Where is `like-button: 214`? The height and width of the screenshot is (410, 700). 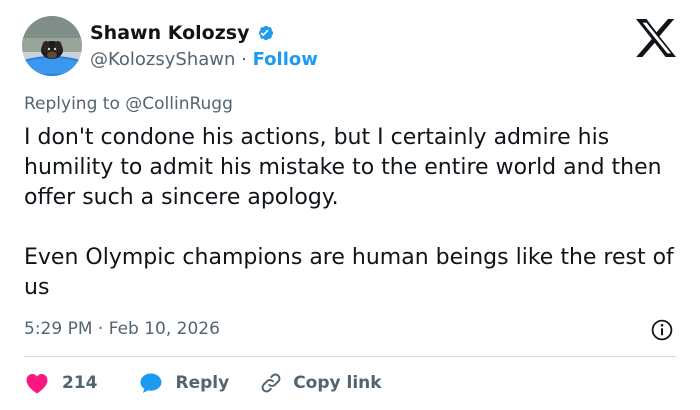 like-button: 214 is located at coordinates (81, 383).